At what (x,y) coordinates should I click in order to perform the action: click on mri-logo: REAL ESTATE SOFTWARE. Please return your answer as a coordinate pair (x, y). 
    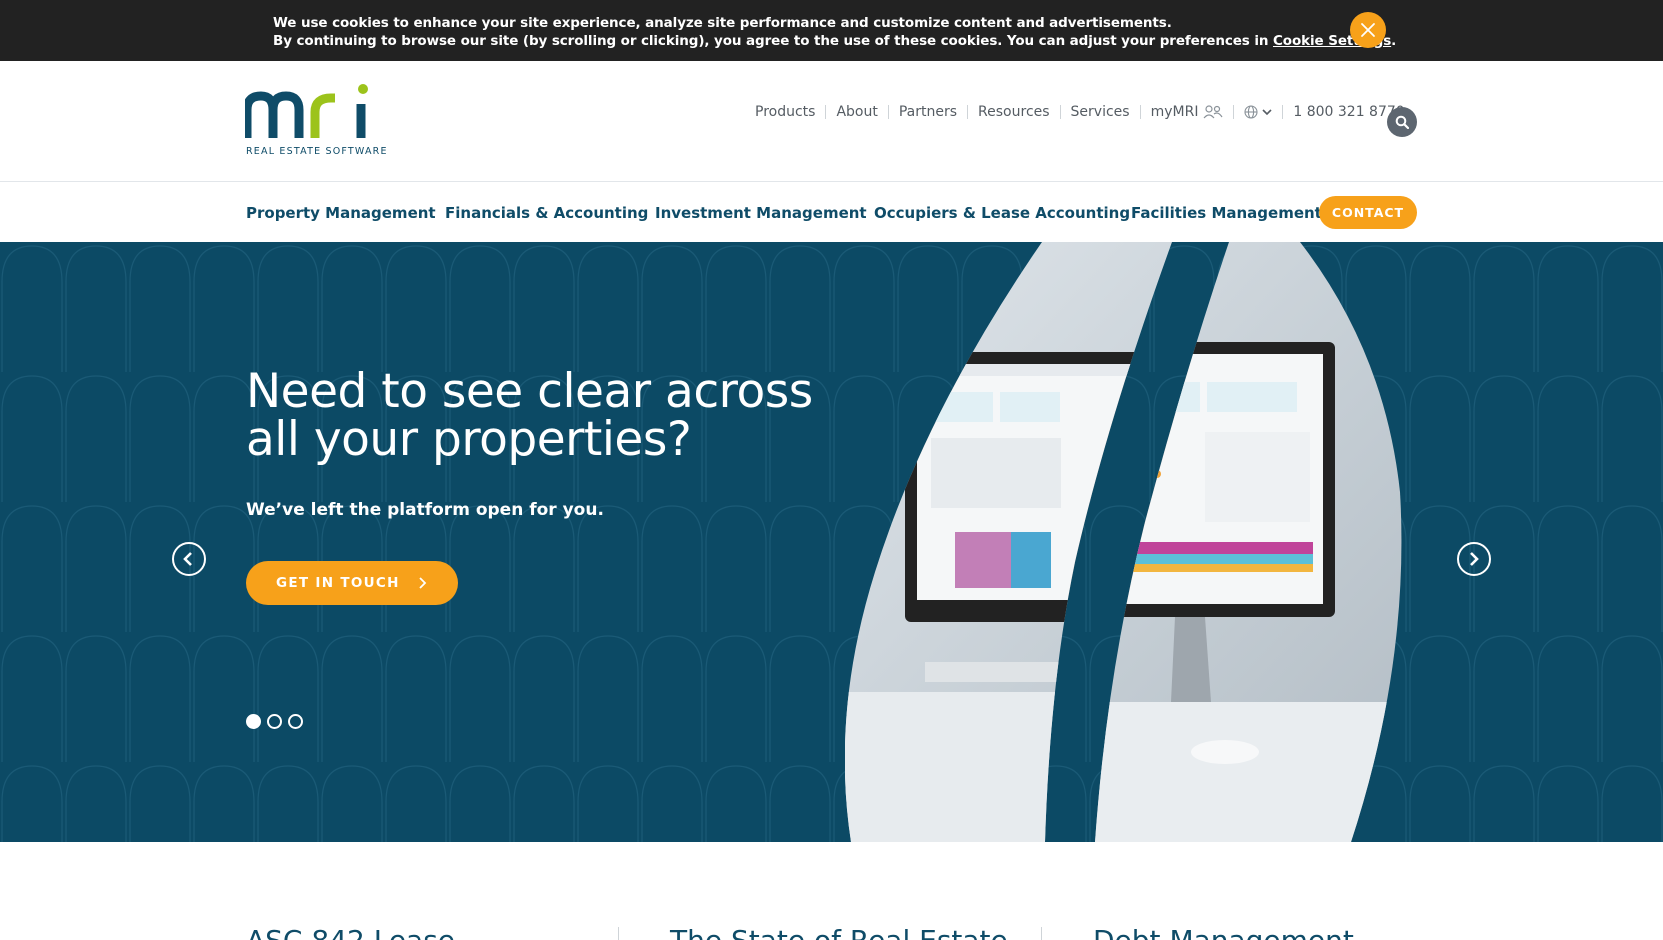
    Looking at the image, I should click on (314, 122).